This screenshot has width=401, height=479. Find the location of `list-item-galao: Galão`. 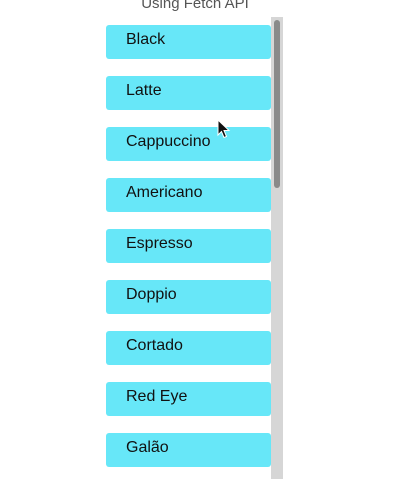

list-item-galao: Galão is located at coordinates (188, 450).